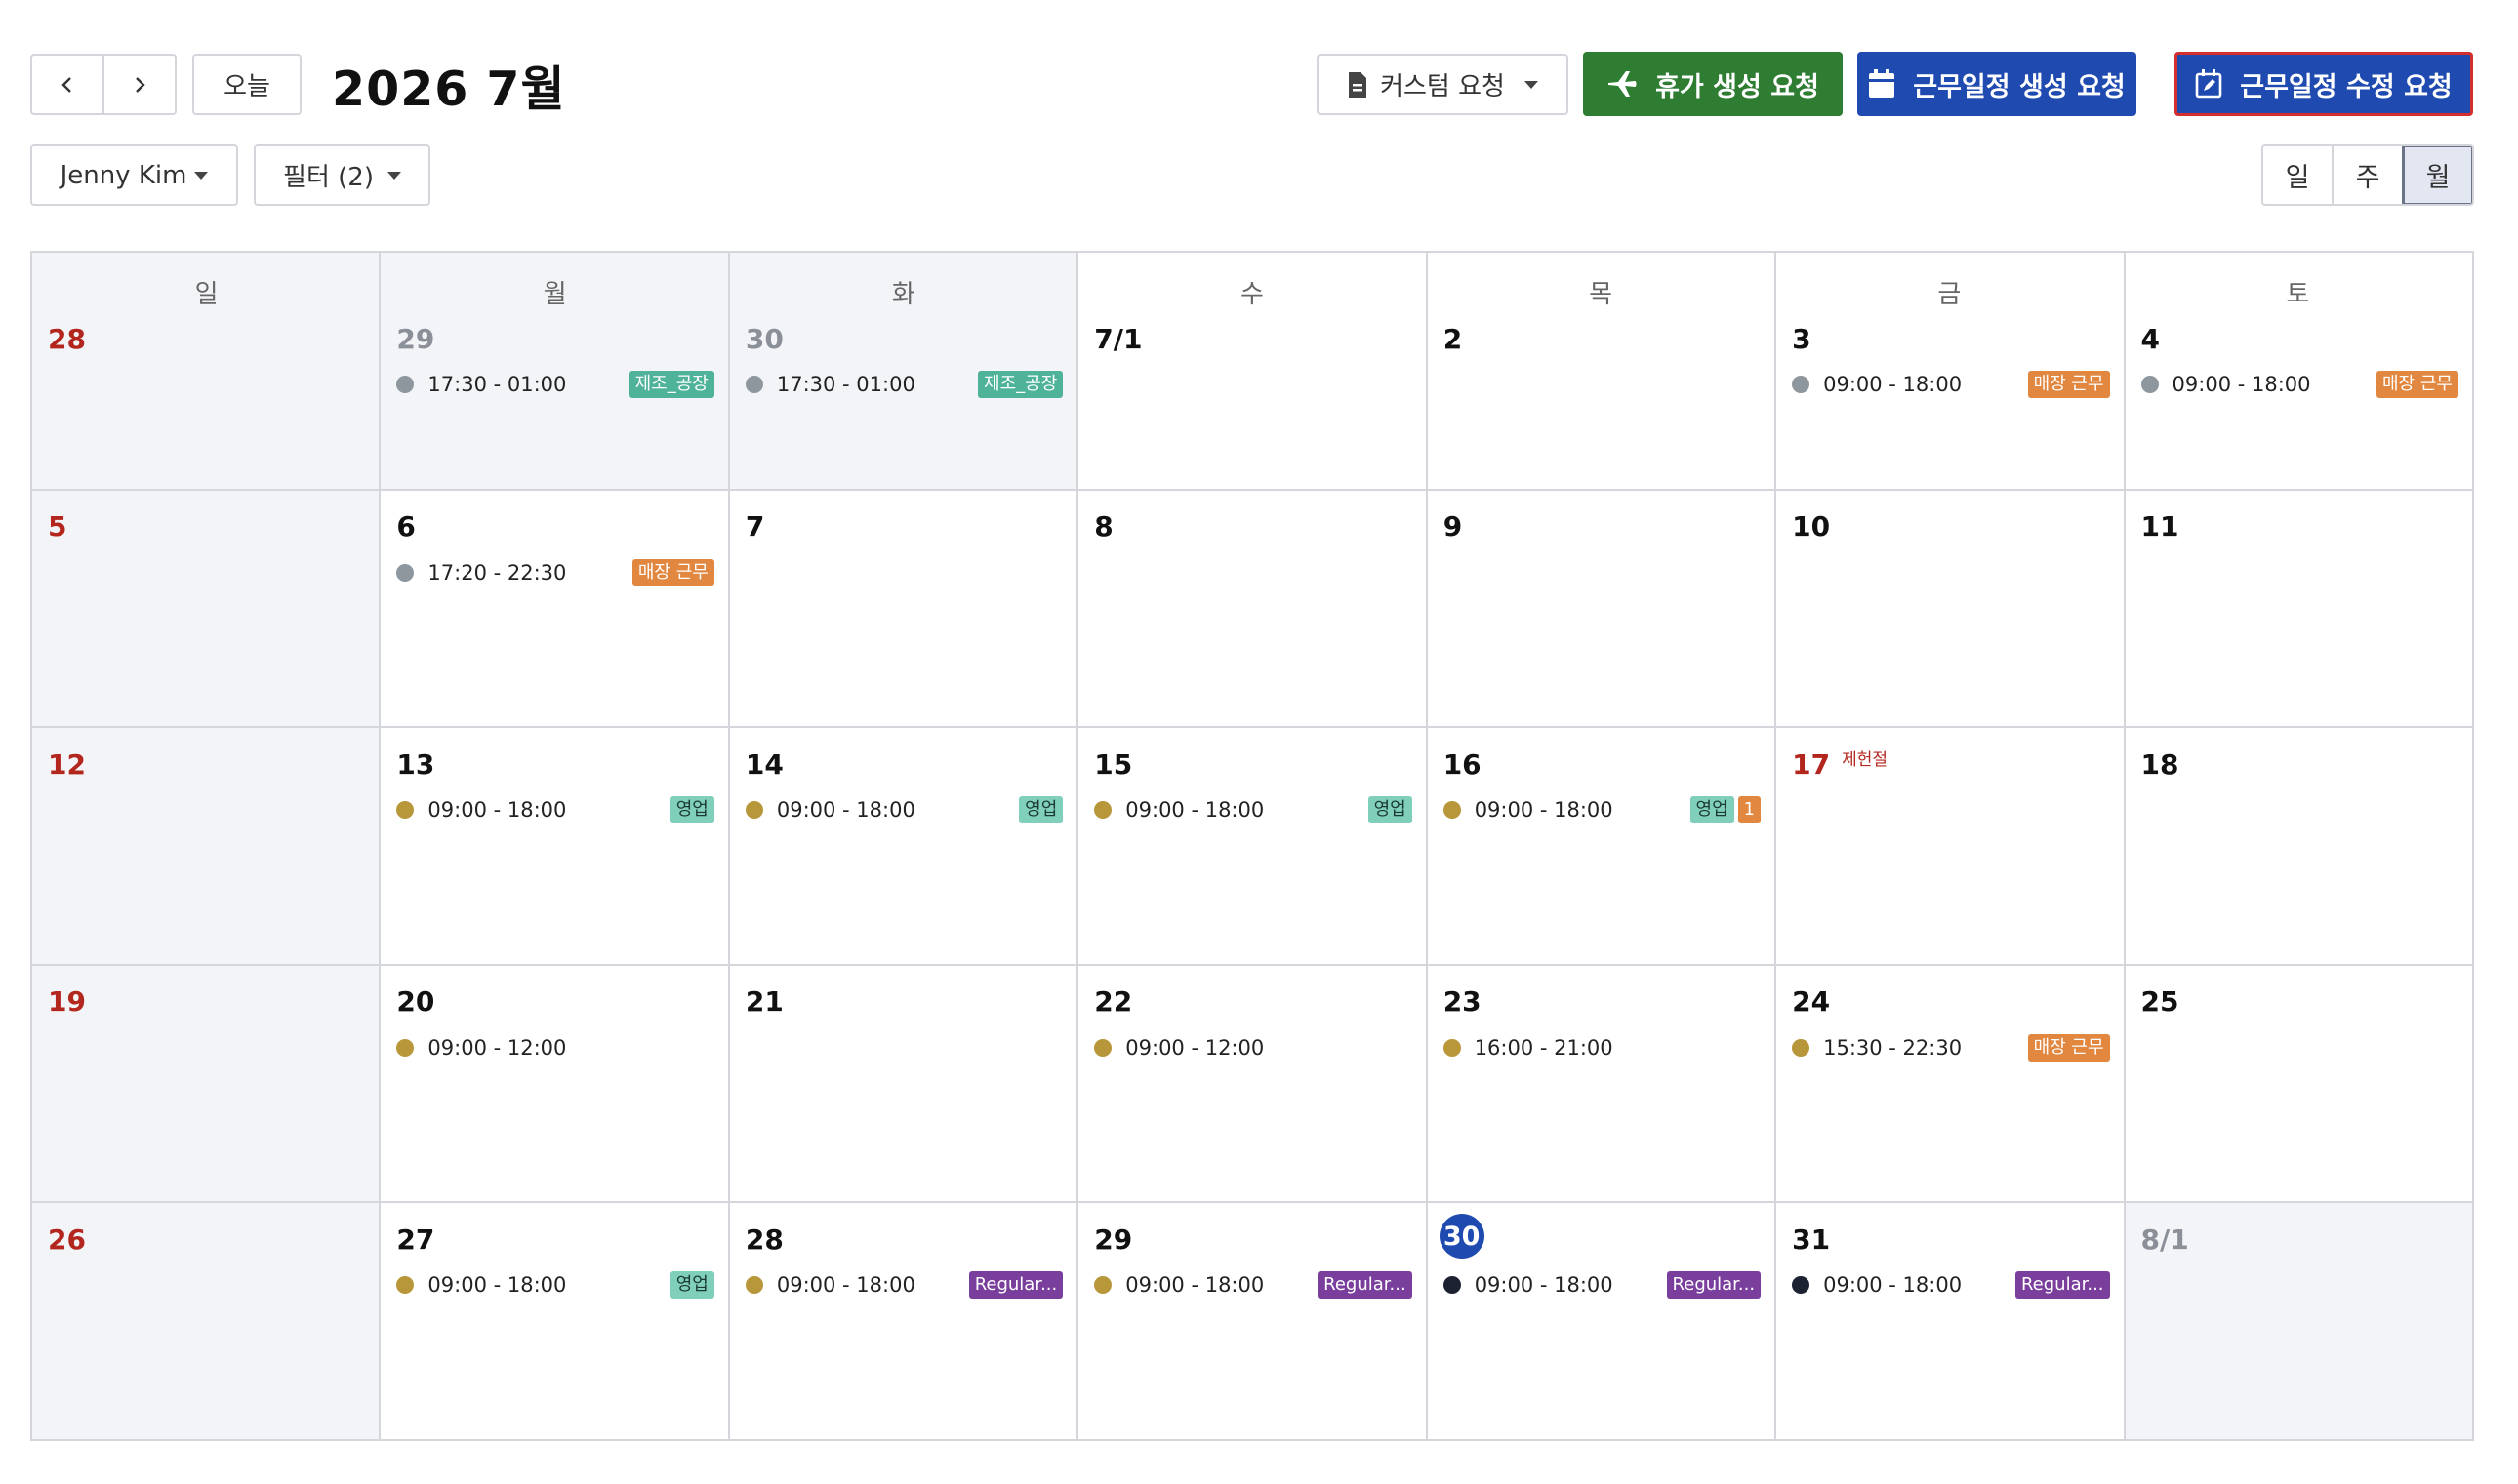 The image size is (2518, 1484). What do you see at coordinates (553, 846) in the screenshot?
I see `day-cell: 13 09:00 - 18:00 영업` at bounding box center [553, 846].